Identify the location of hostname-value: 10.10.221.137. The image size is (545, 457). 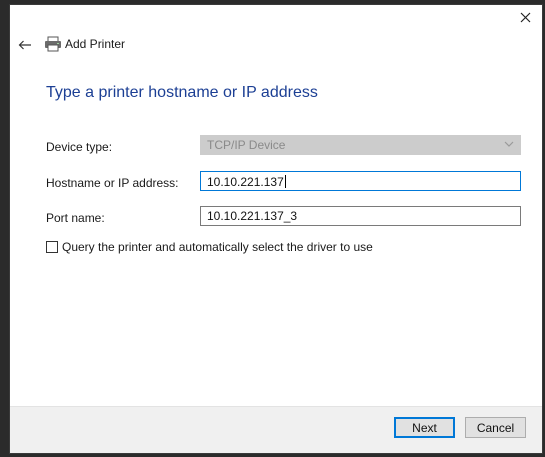
(245, 182).